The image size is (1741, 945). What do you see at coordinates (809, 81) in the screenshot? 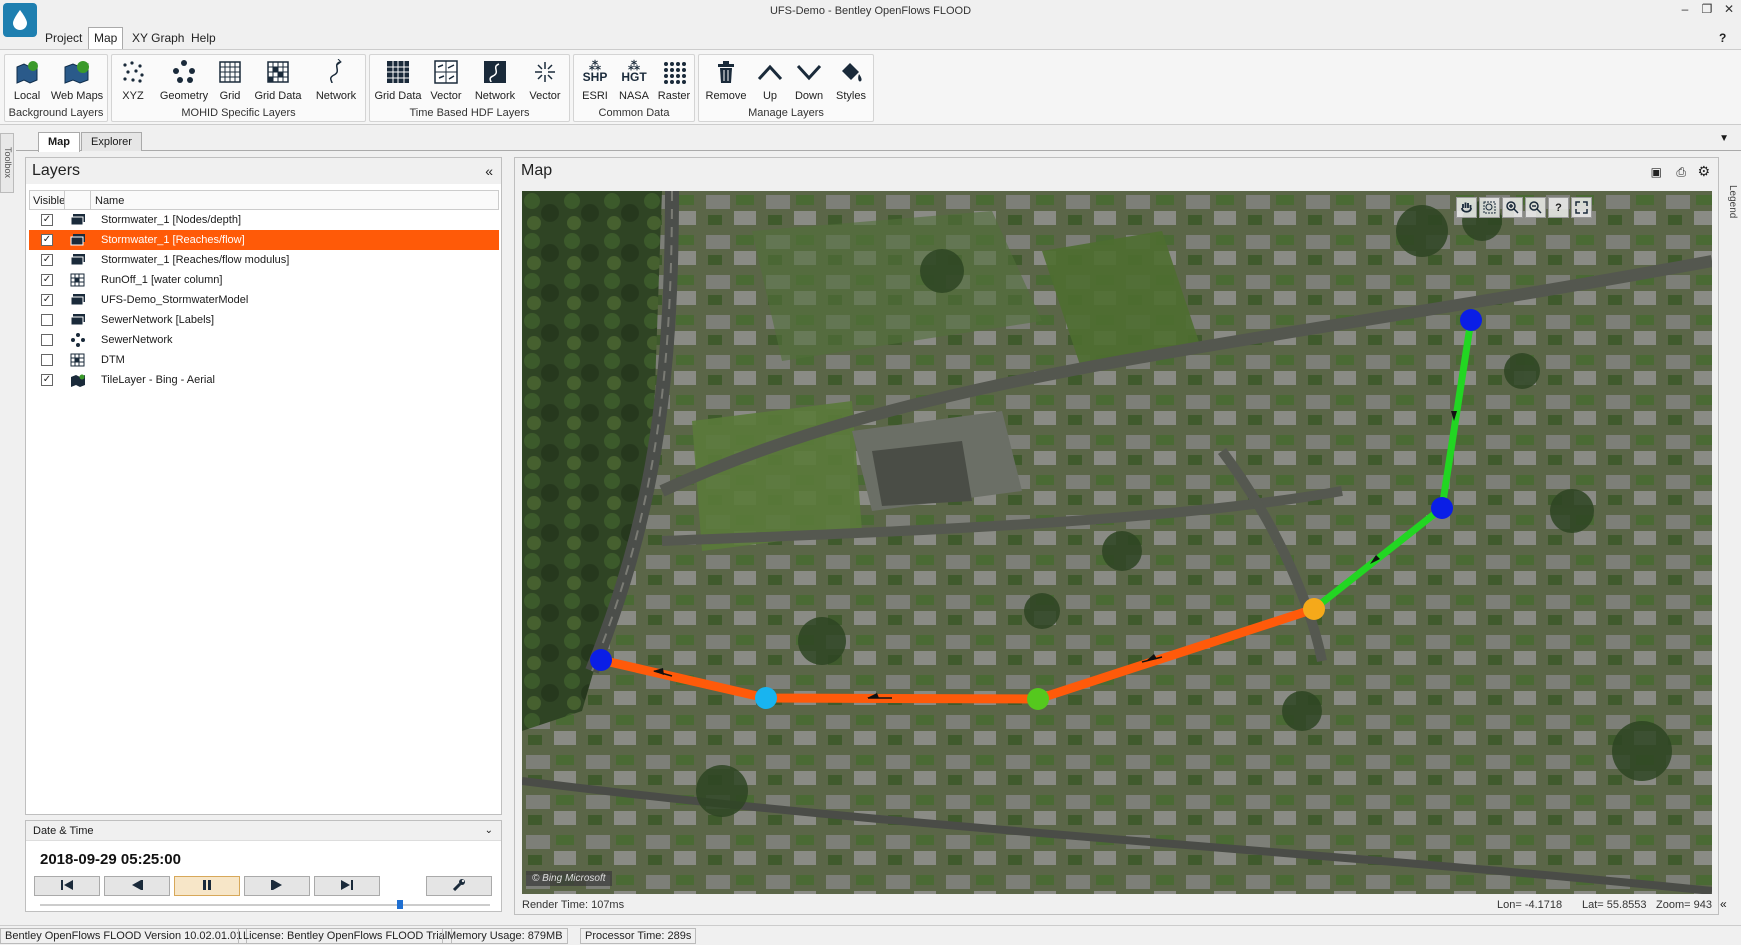
I see `down-button: Down` at bounding box center [809, 81].